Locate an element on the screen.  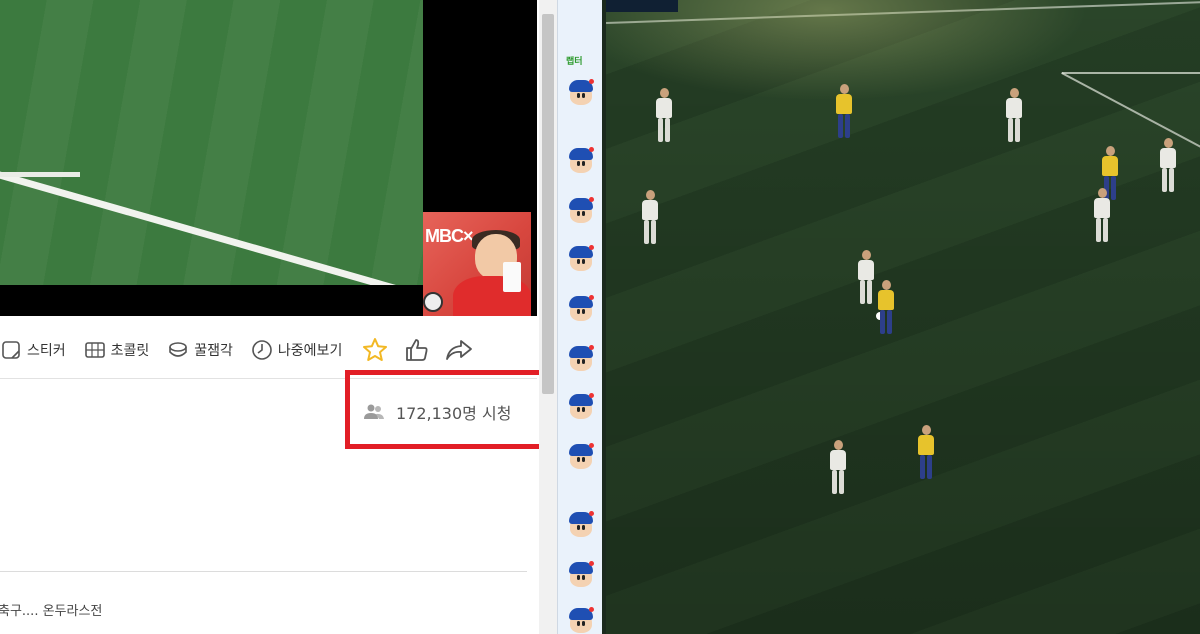
chat-column: 랩터 is located at coordinates (579, 317).